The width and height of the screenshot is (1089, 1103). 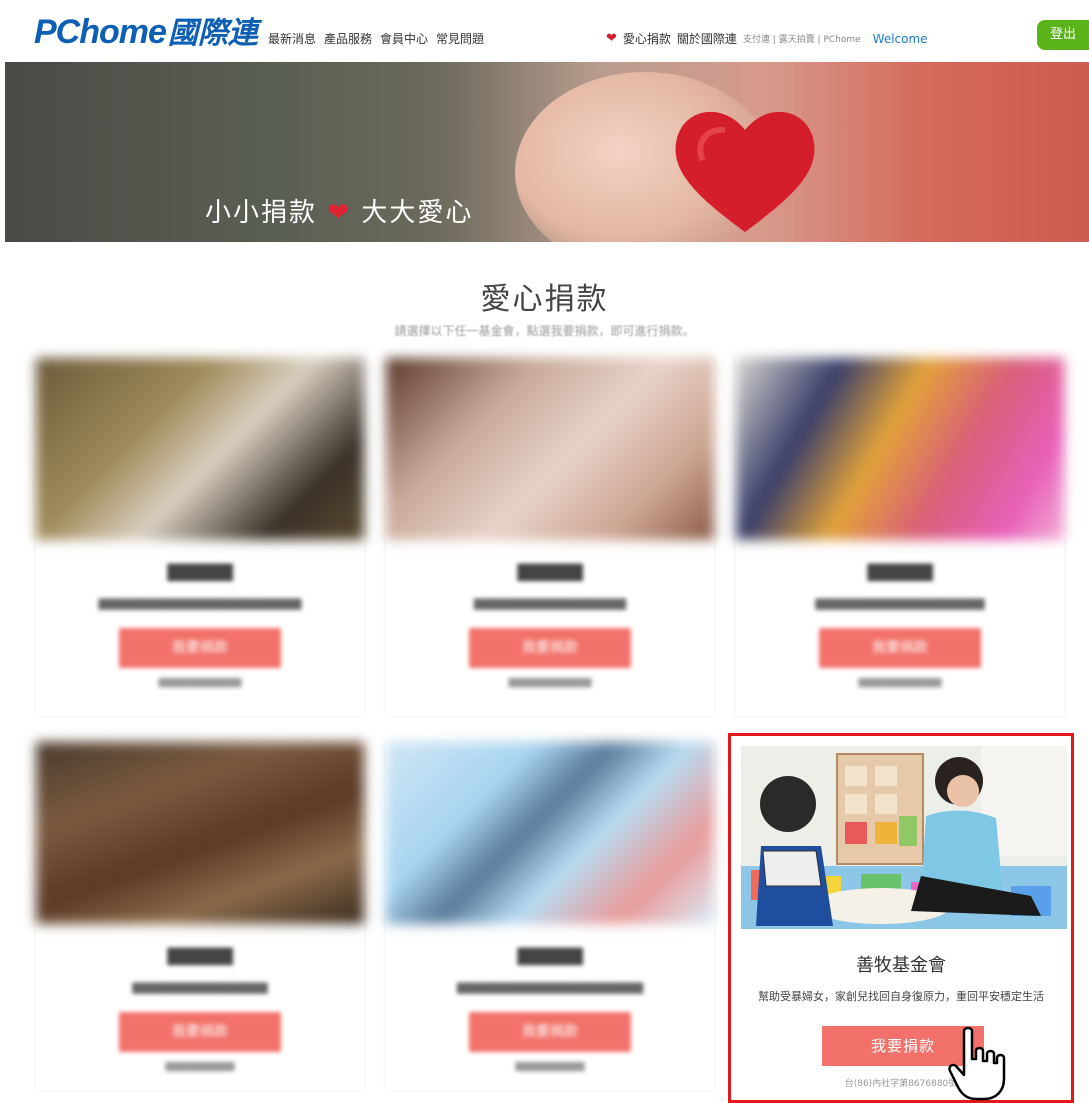 I want to click on charity-description: ▇▇▇▇▇▇▇▇▇▇▇▇▇▇▇▇▇▇▇▇, so click(x=900, y=603).